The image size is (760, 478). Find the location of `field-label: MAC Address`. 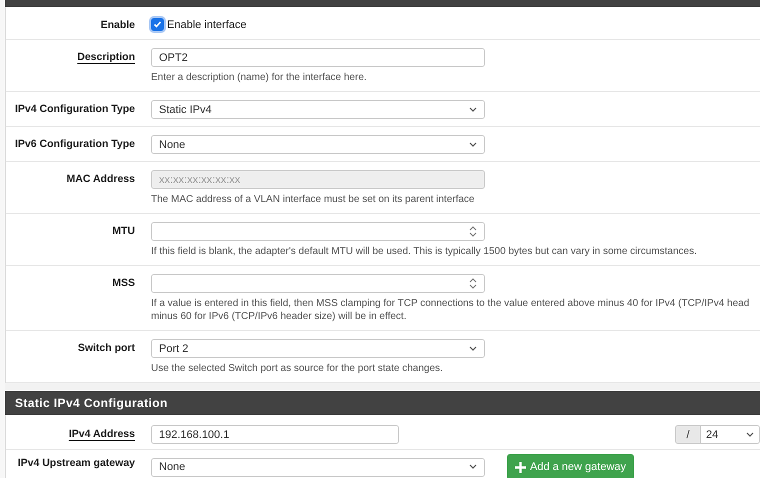

field-label: MAC Address is located at coordinates (100, 179).